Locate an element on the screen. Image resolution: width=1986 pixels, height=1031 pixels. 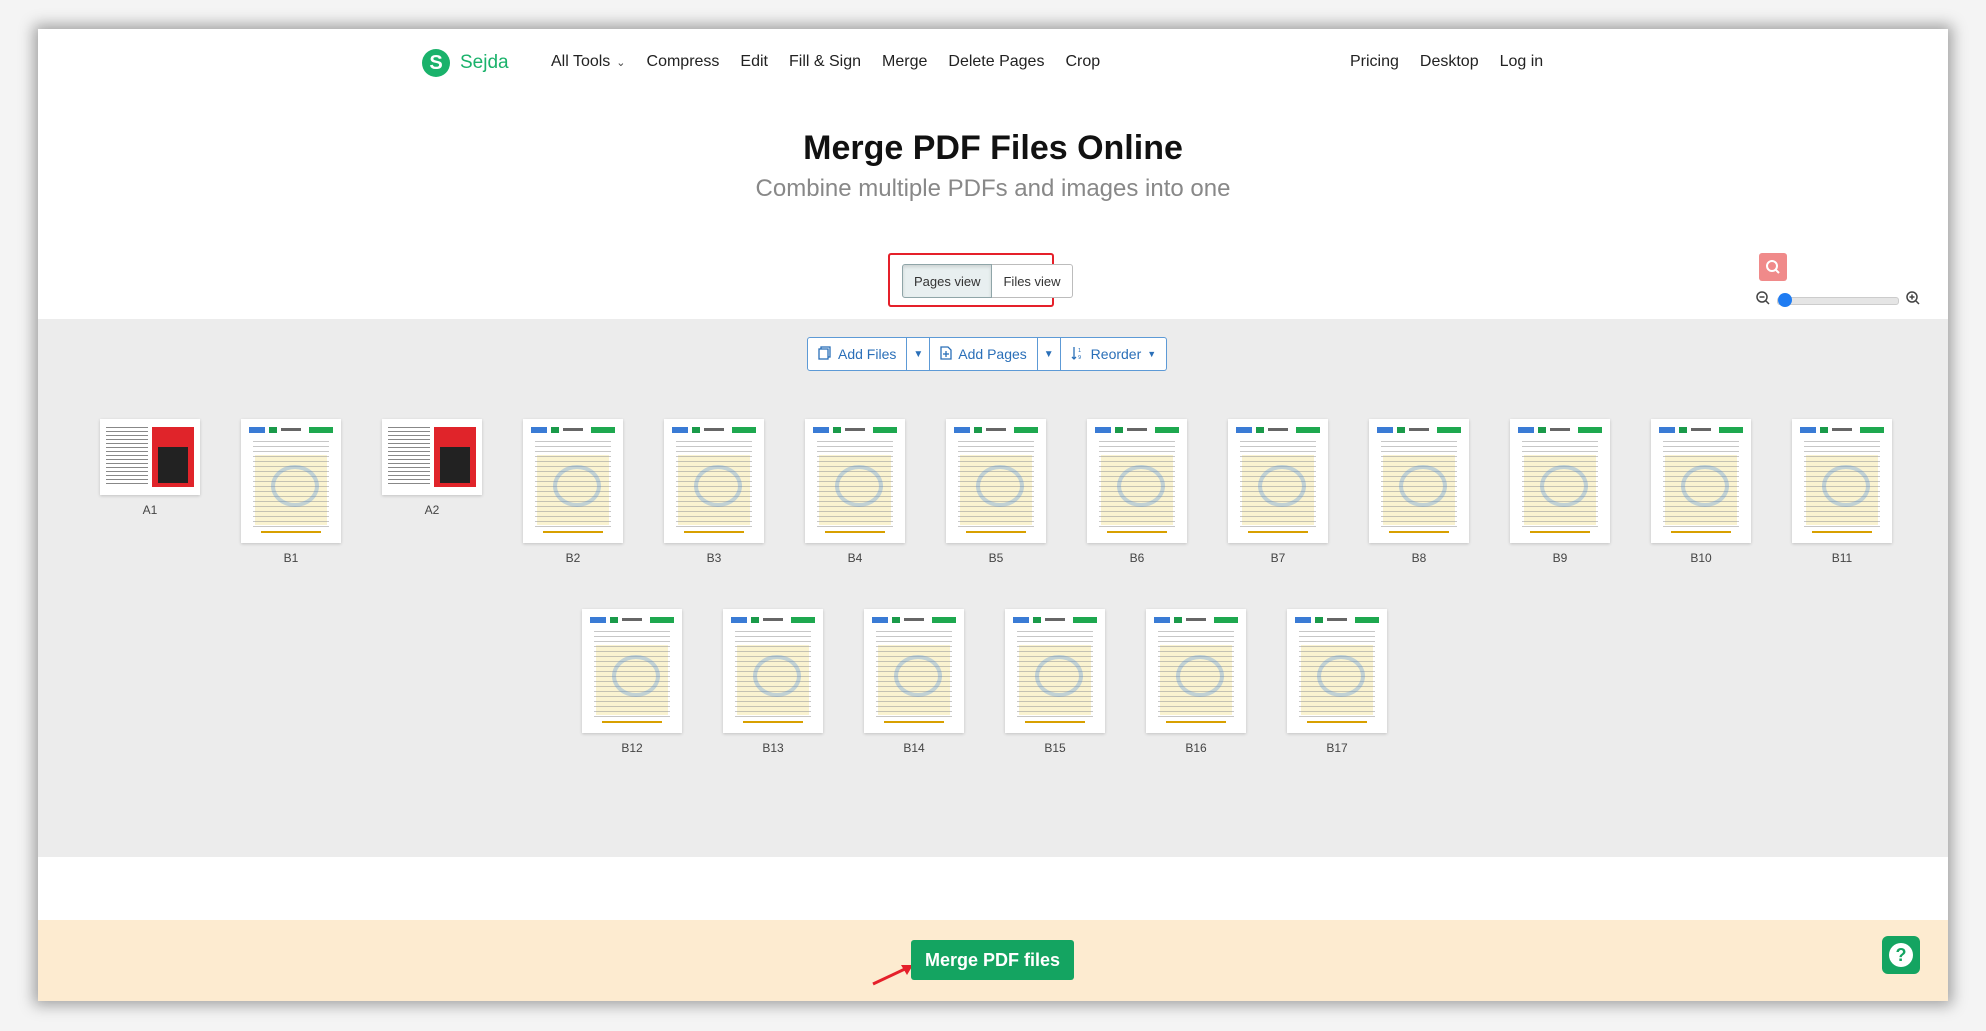
page-thumbnail-label: B7 is located at coordinates (1278, 558).